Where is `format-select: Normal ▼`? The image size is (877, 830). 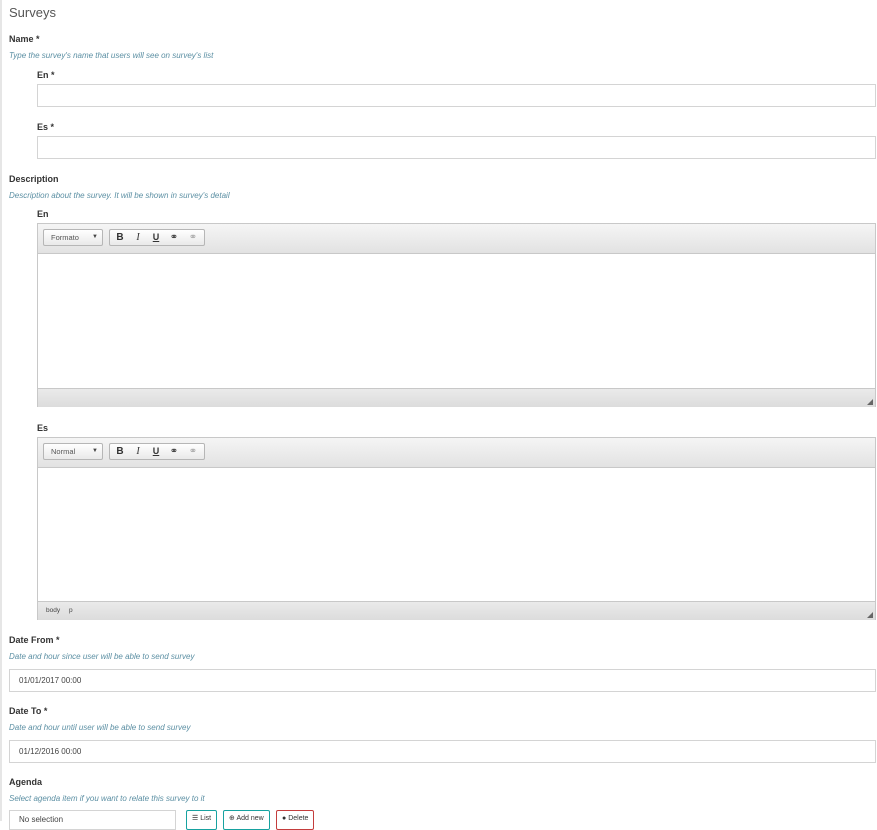 format-select: Normal ▼ is located at coordinates (73, 451).